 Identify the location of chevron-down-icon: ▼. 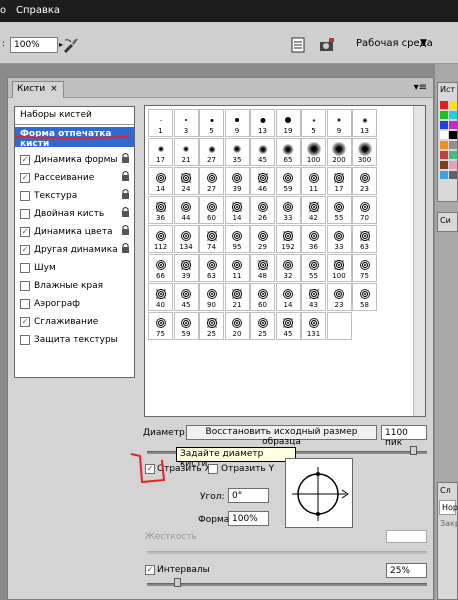
(423, 43).